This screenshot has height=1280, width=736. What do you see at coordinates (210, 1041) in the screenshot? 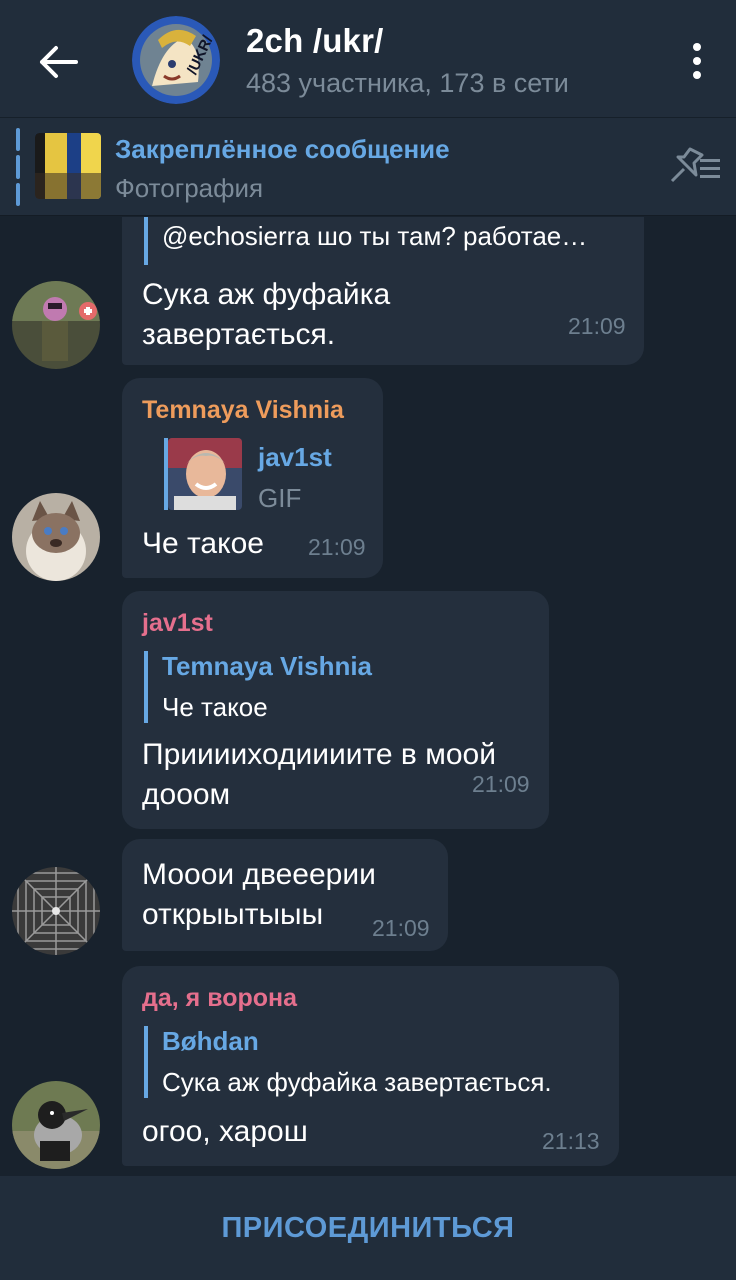
I see `reply-sender: Bøhdan` at bounding box center [210, 1041].